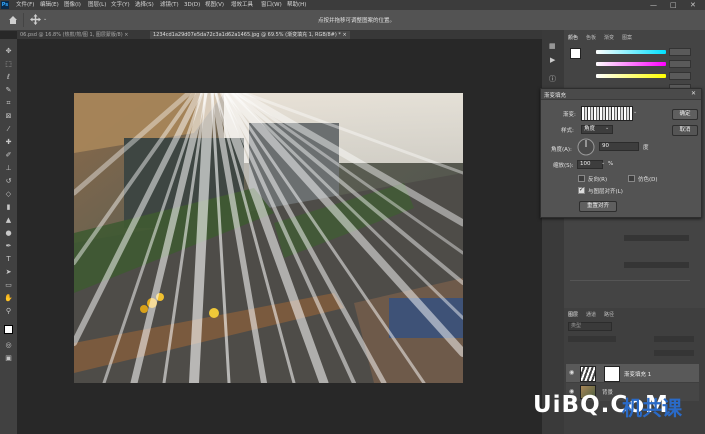 The height and width of the screenshot is (434, 705). Describe the element at coordinates (8, 64) in the screenshot. I see `marquee-tool-icon: ⬚` at that location.